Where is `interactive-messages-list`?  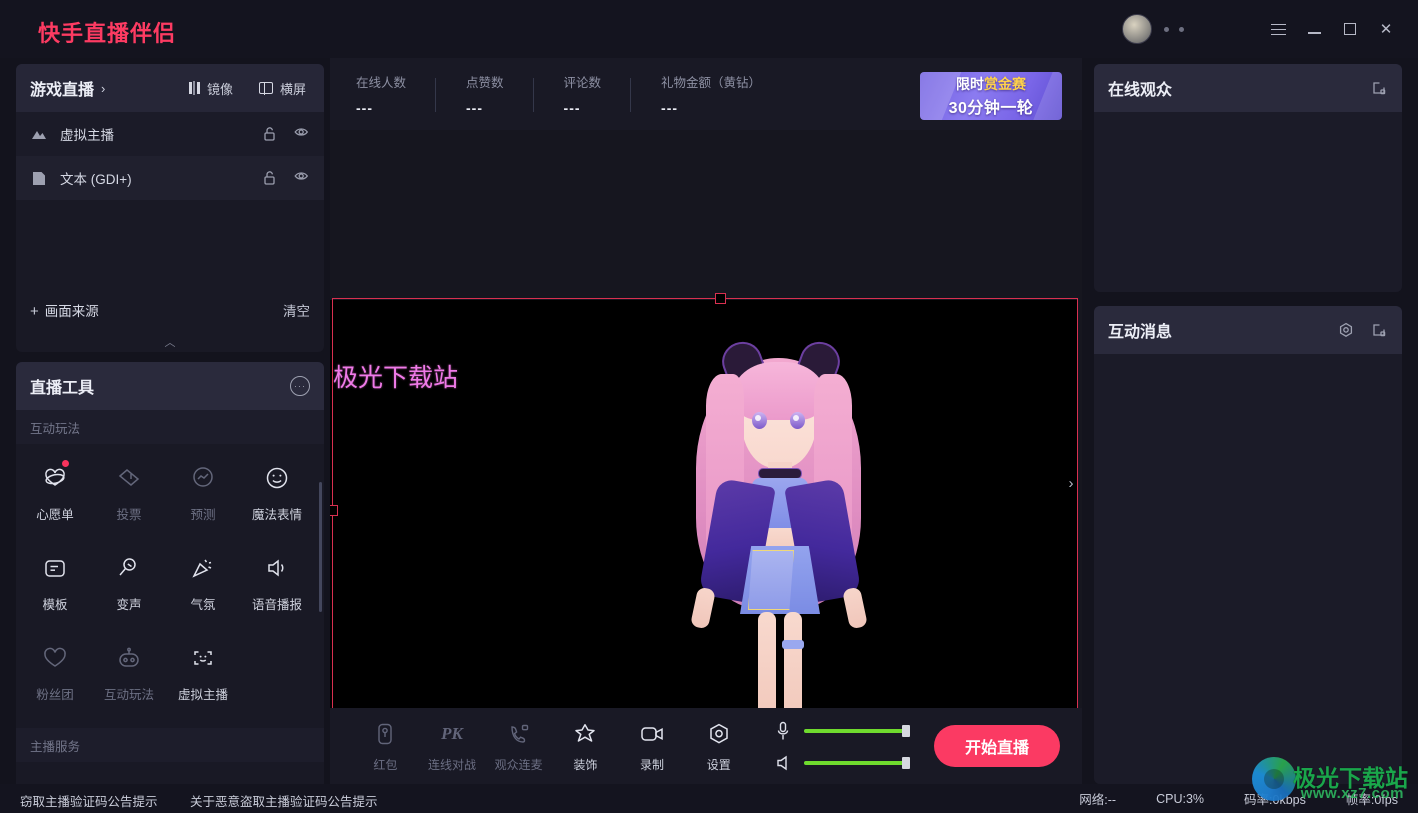
interactive-messages-list is located at coordinates (1248, 569).